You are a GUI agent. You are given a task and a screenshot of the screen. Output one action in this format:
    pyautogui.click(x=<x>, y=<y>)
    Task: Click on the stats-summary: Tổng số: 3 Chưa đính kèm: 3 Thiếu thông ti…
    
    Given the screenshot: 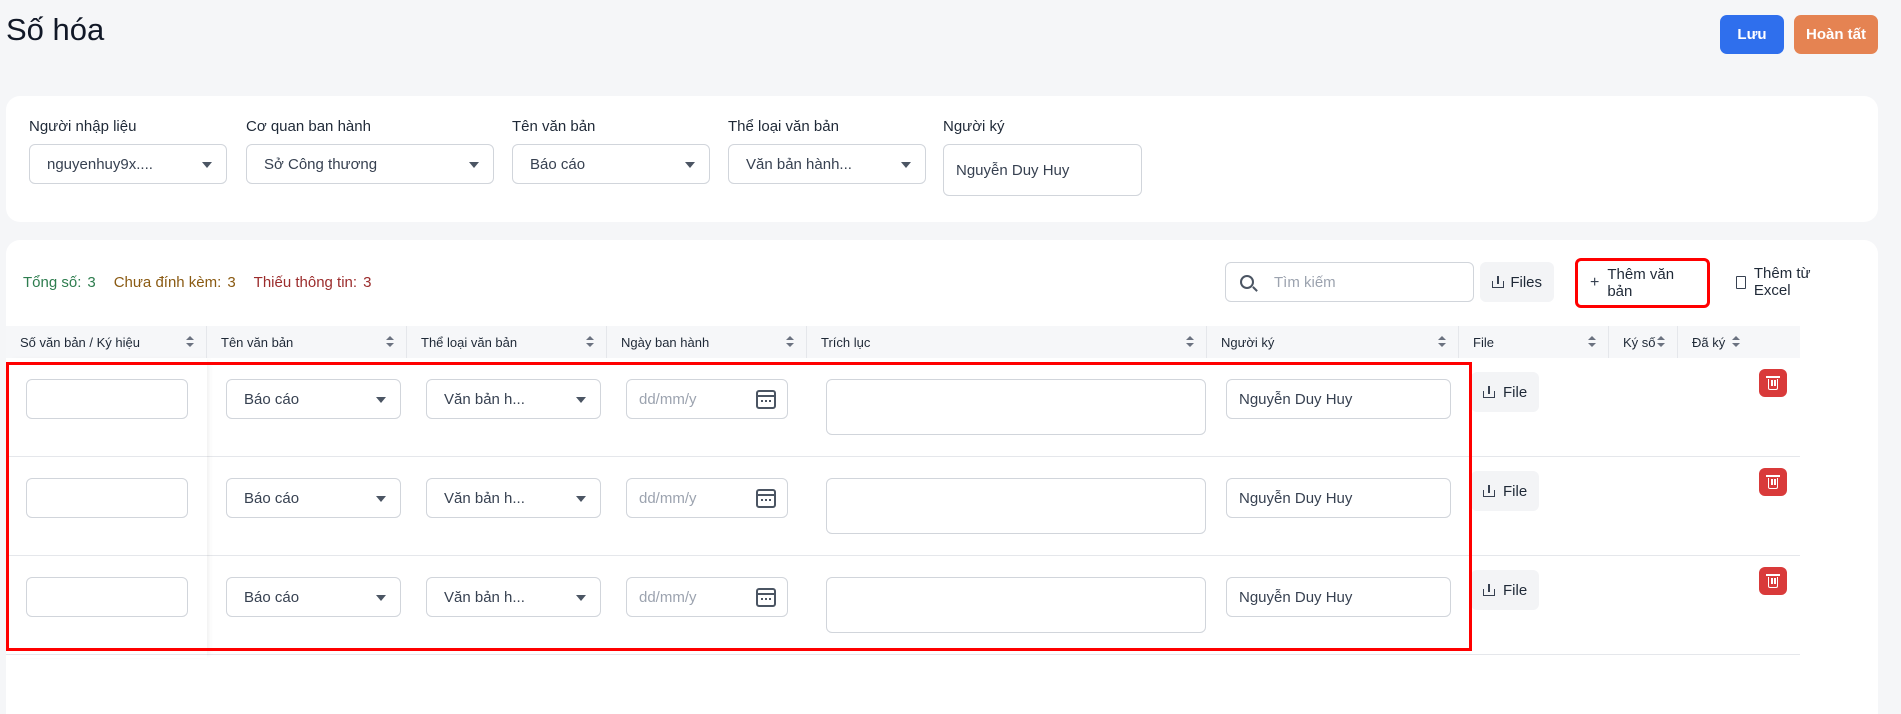 What is the action you would take?
    pyautogui.click(x=197, y=282)
    